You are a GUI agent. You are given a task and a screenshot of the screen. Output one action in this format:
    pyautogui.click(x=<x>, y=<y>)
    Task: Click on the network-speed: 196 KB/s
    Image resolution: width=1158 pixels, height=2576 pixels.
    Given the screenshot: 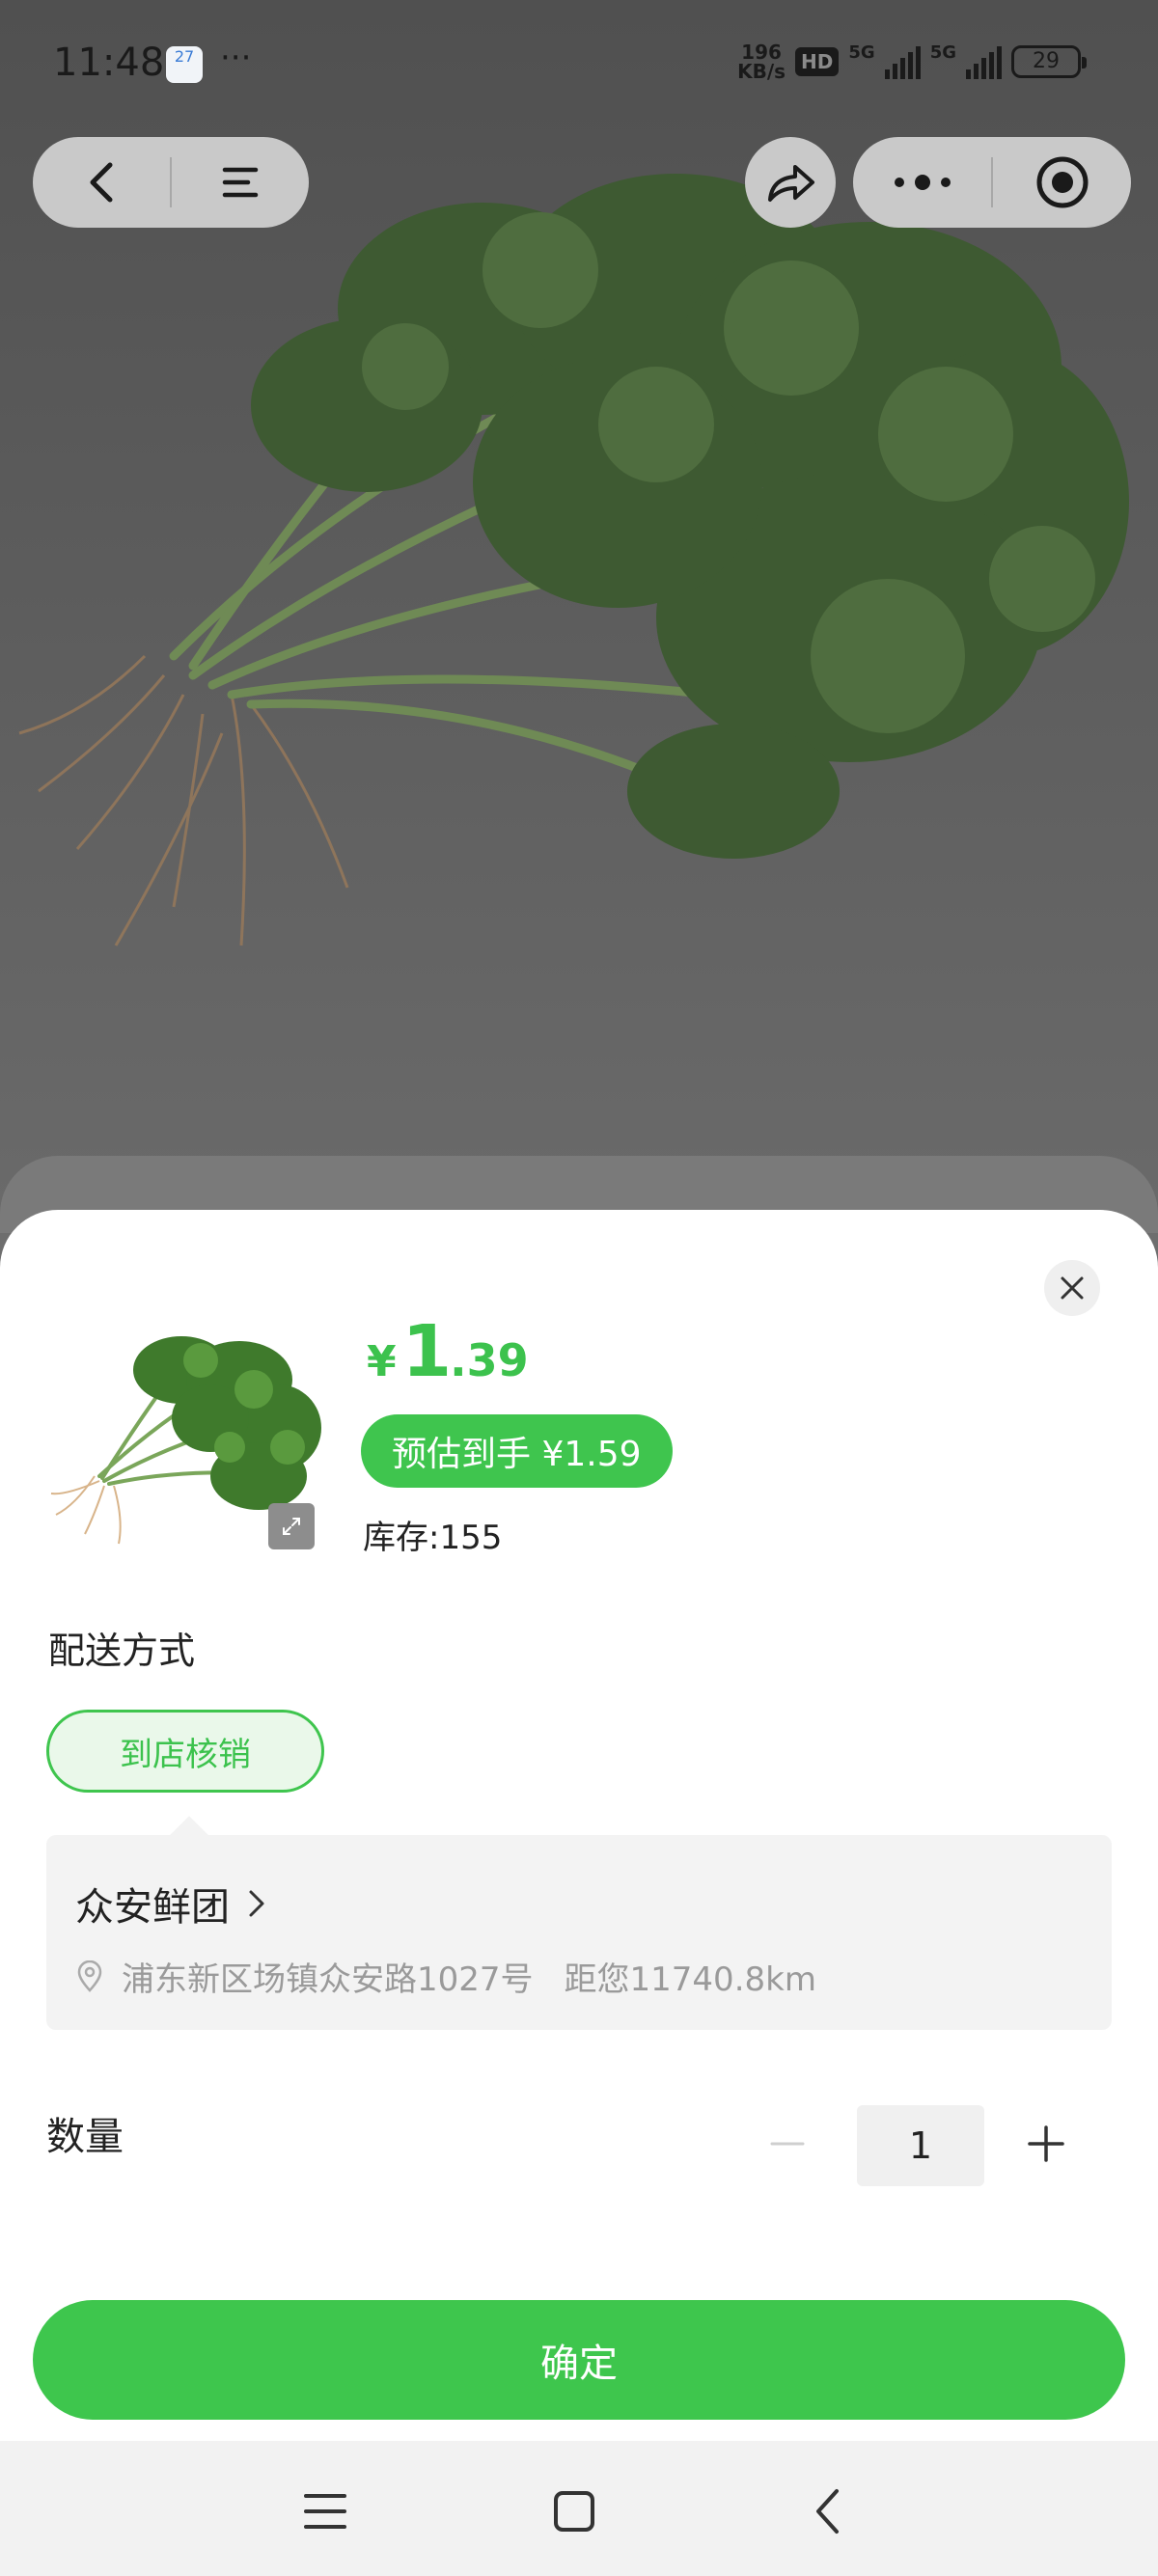 What is the action you would take?
    pyautogui.click(x=761, y=61)
    